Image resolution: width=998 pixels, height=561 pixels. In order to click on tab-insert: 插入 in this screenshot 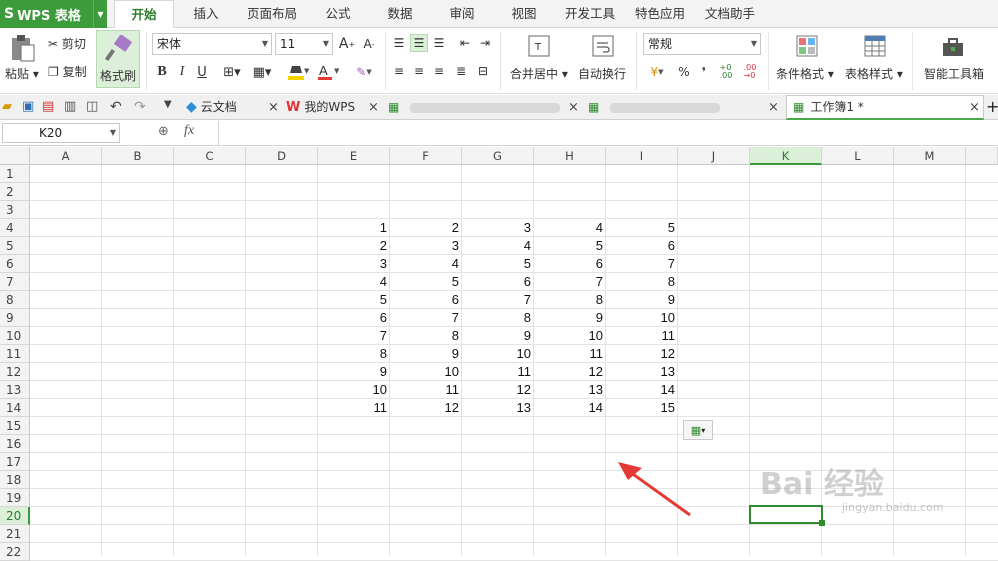, I will do `click(206, 14)`.